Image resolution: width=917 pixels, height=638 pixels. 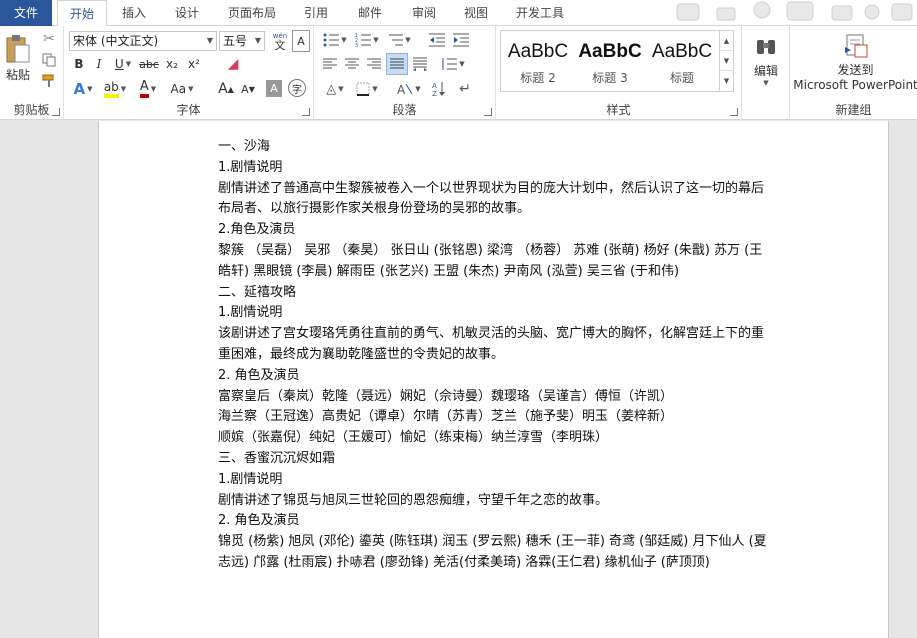 I want to click on scroll-up-icon: ▲, so click(x=726, y=41).